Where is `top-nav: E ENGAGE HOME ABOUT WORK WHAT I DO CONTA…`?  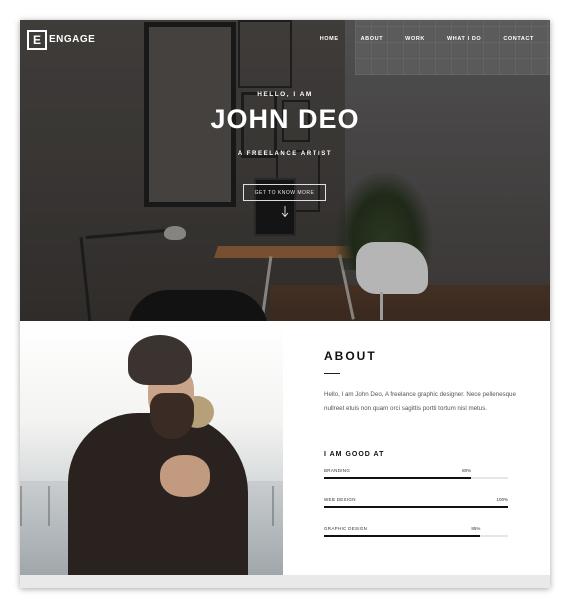 top-nav: E ENGAGE HOME ABOUT WORK WHAT I DO CONTA… is located at coordinates (285, 40).